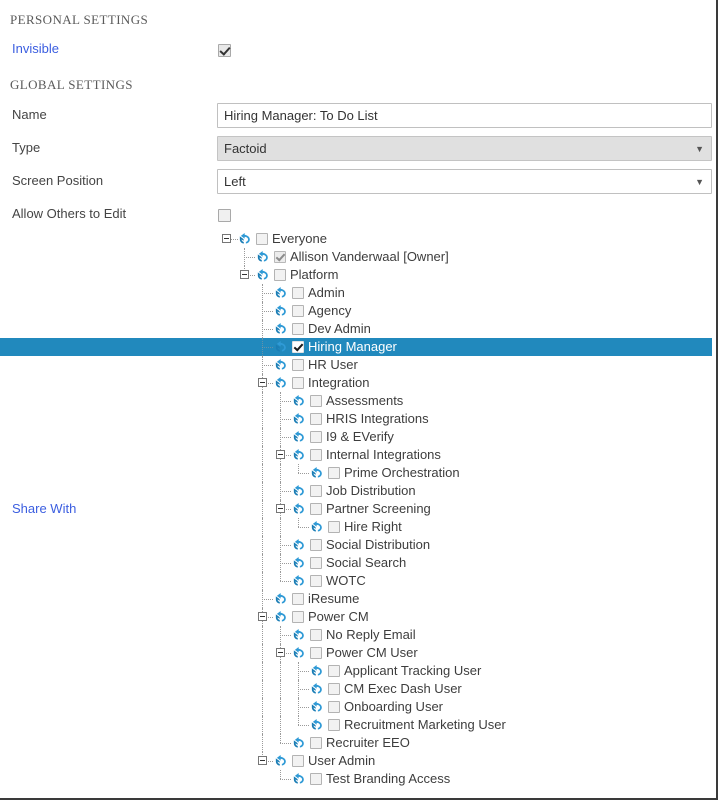 This screenshot has width=718, height=800. Describe the element at coordinates (356, 311) in the screenshot. I see `tree-node: Agency` at that location.